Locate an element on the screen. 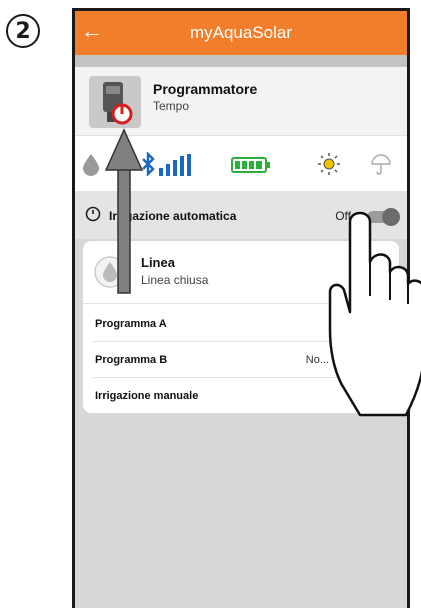 The image size is (421, 608). app-bar: ← myAquaSolar is located at coordinates (241, 33).